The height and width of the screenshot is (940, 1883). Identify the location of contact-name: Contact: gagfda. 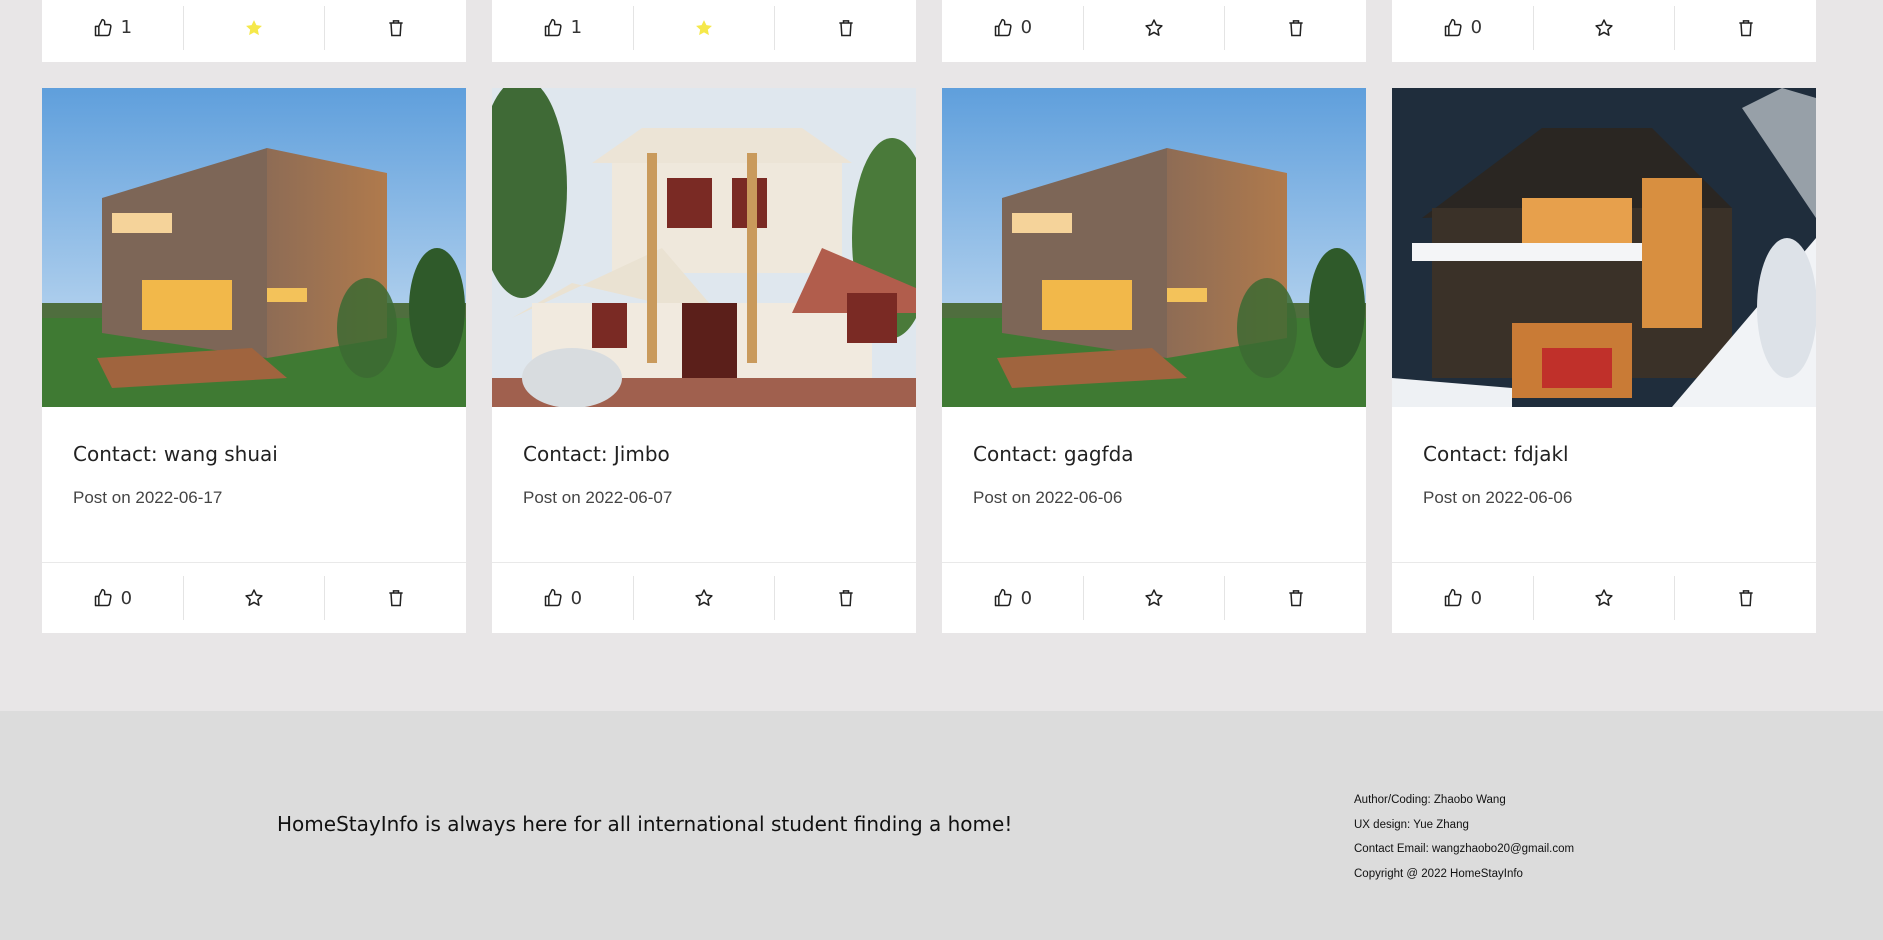
(1053, 454).